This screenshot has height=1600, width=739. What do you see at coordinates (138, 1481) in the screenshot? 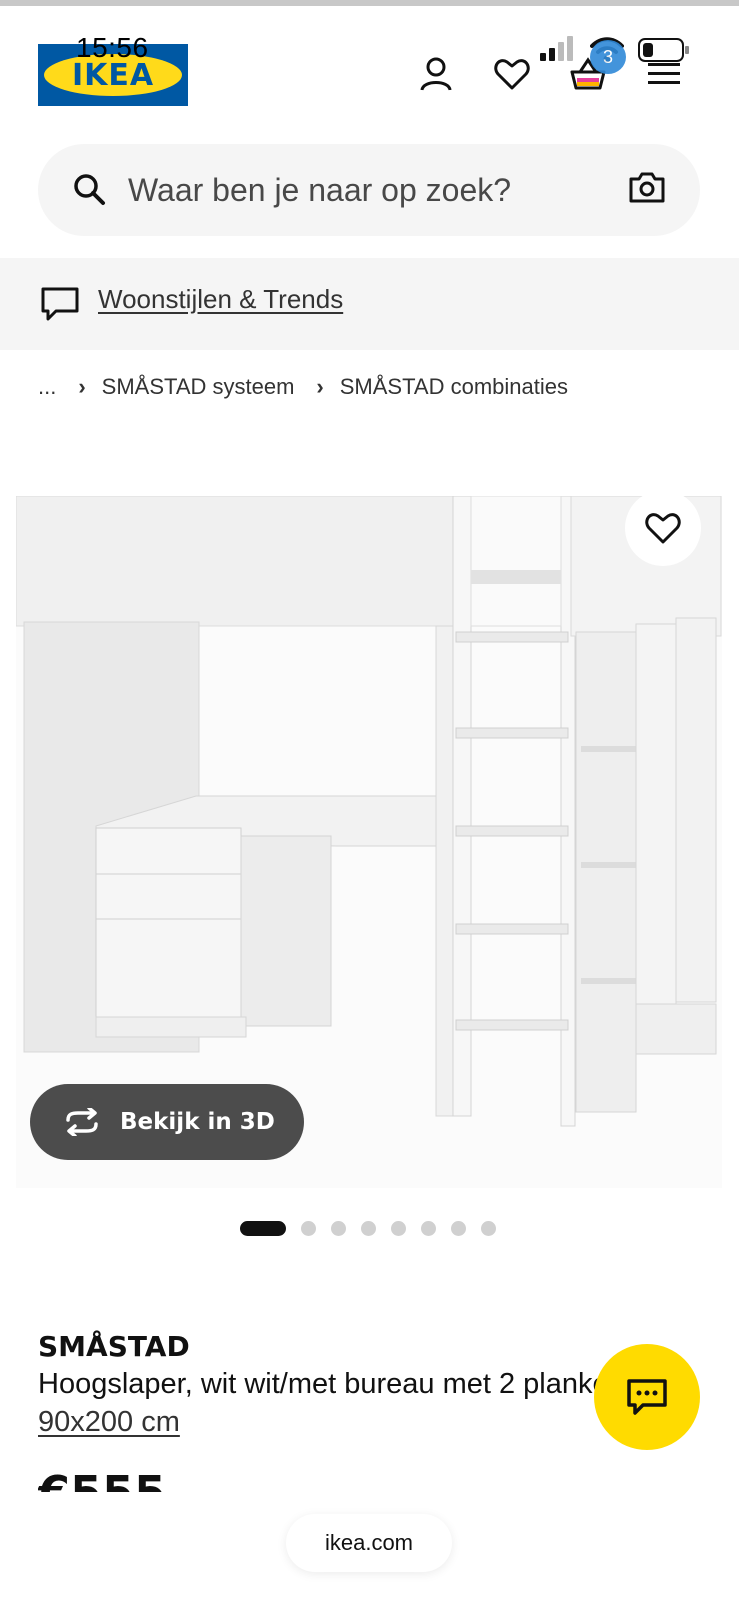
I see `product-price: €555` at bounding box center [138, 1481].